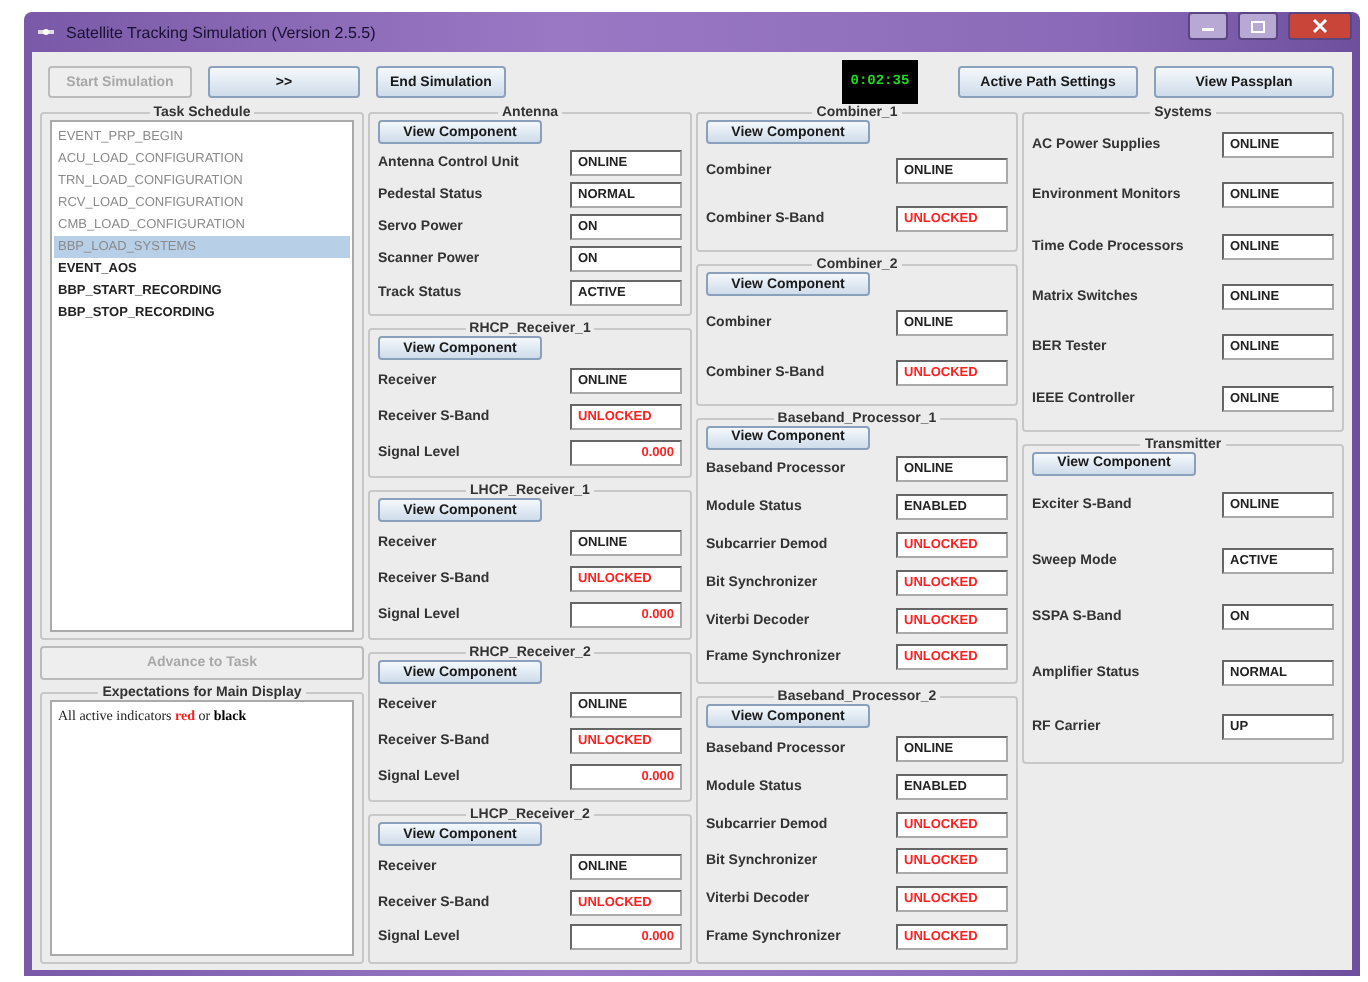 The width and height of the screenshot is (1368, 982). I want to click on maximize-button, so click(1258, 26).